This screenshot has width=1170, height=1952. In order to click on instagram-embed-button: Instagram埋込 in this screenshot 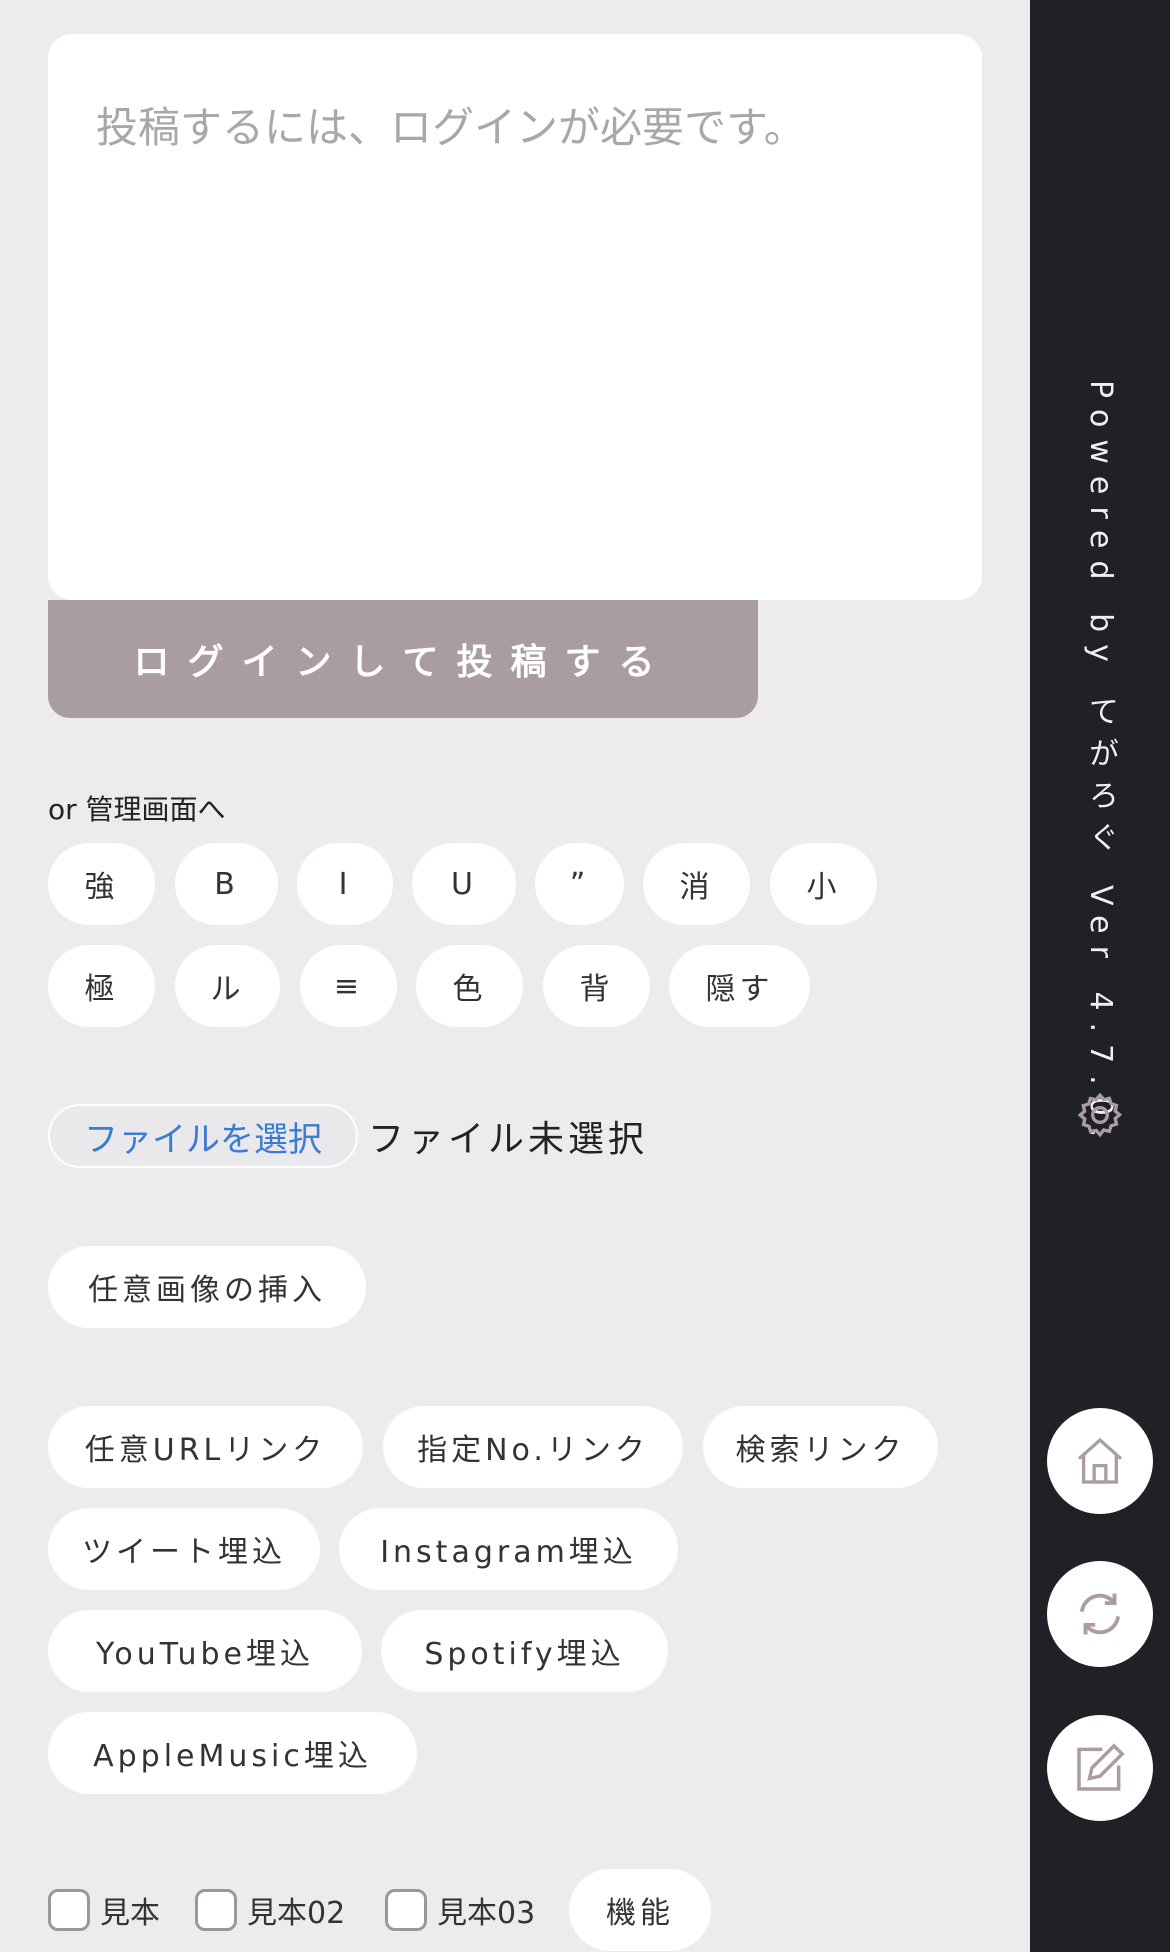, I will do `click(508, 1549)`.